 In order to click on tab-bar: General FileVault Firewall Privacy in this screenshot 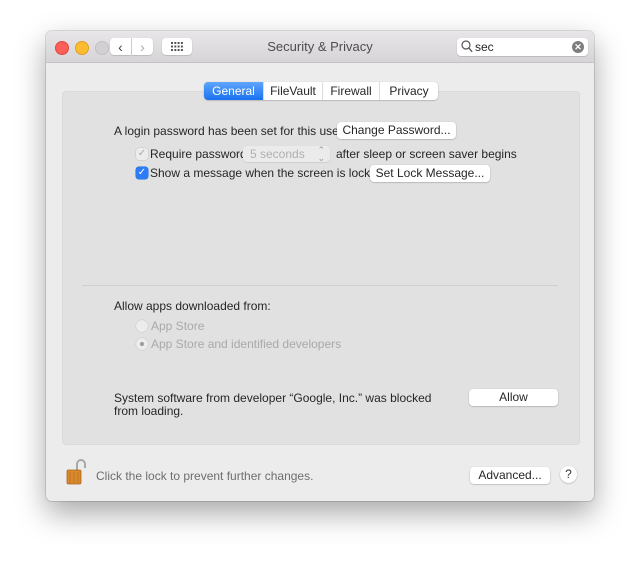, I will do `click(321, 91)`.